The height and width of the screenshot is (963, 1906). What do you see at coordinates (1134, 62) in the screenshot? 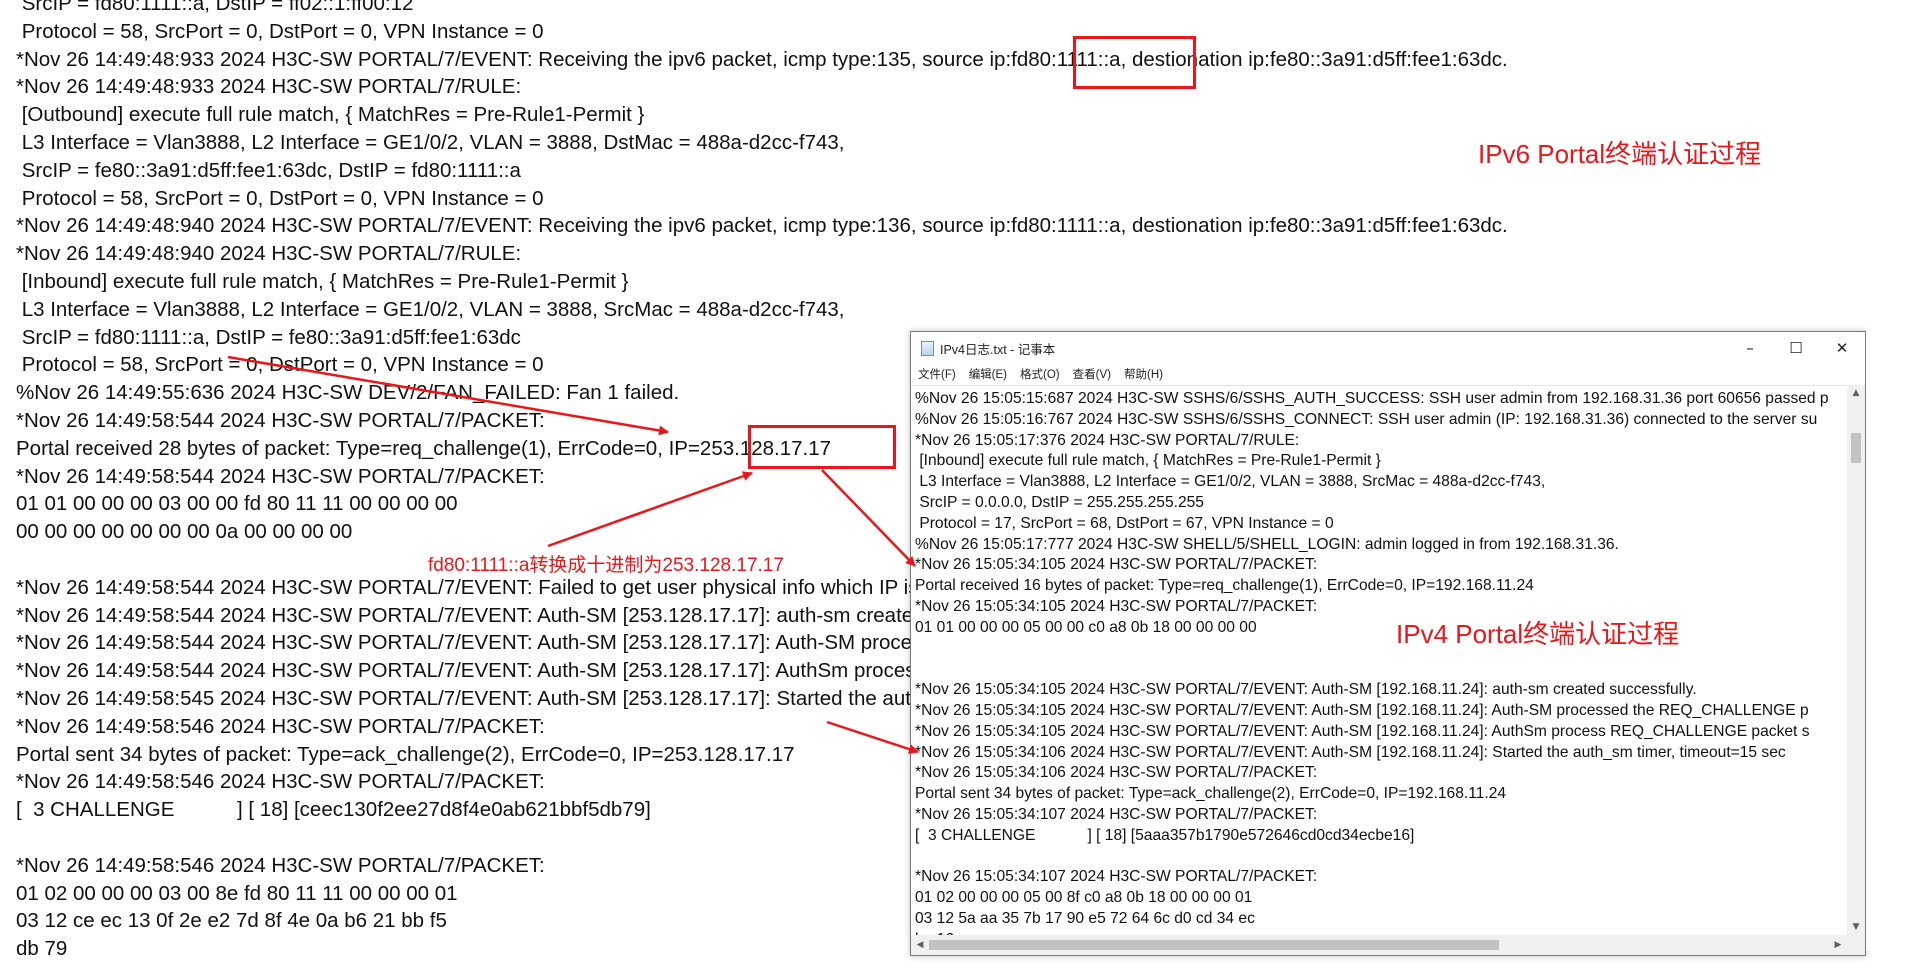
I see `highlight-box-ipv6-source` at bounding box center [1134, 62].